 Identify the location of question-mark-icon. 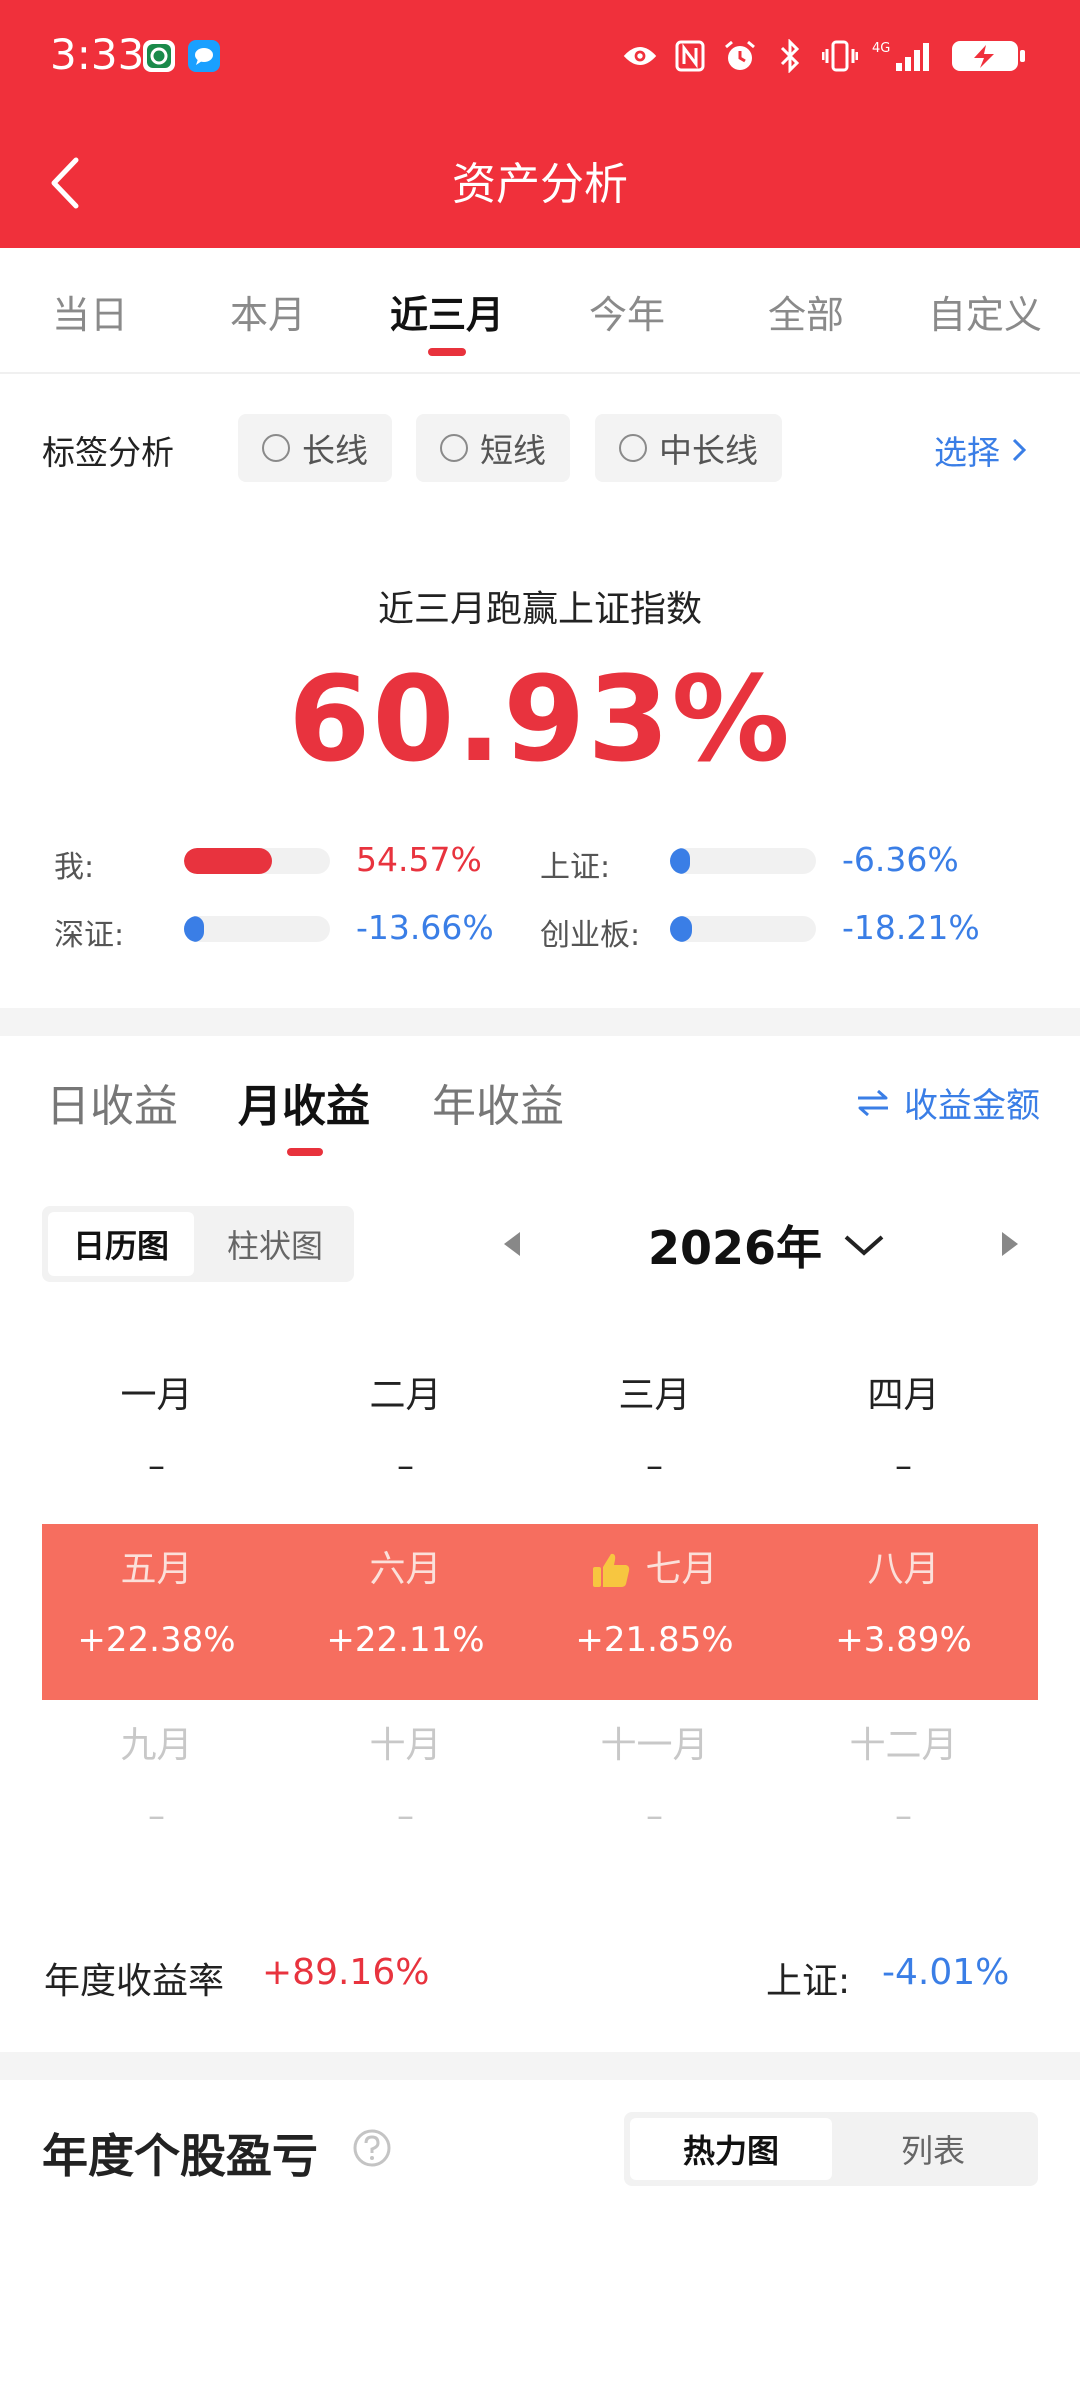
(372, 2148).